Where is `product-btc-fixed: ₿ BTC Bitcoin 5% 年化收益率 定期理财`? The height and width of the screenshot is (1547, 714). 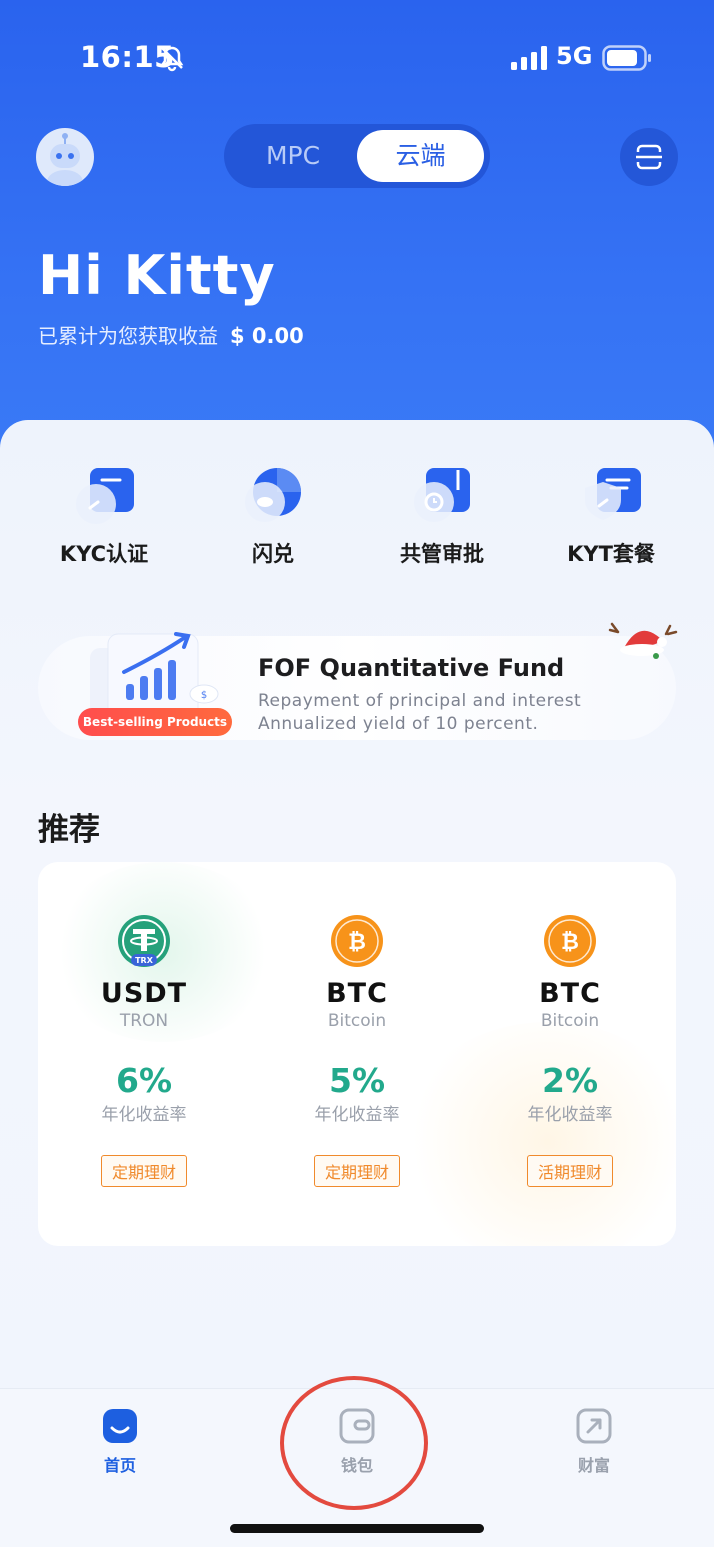
product-btc-fixed: ₿ BTC Bitcoin 5% 年化收益率 定期理财 is located at coordinates (357, 1050).